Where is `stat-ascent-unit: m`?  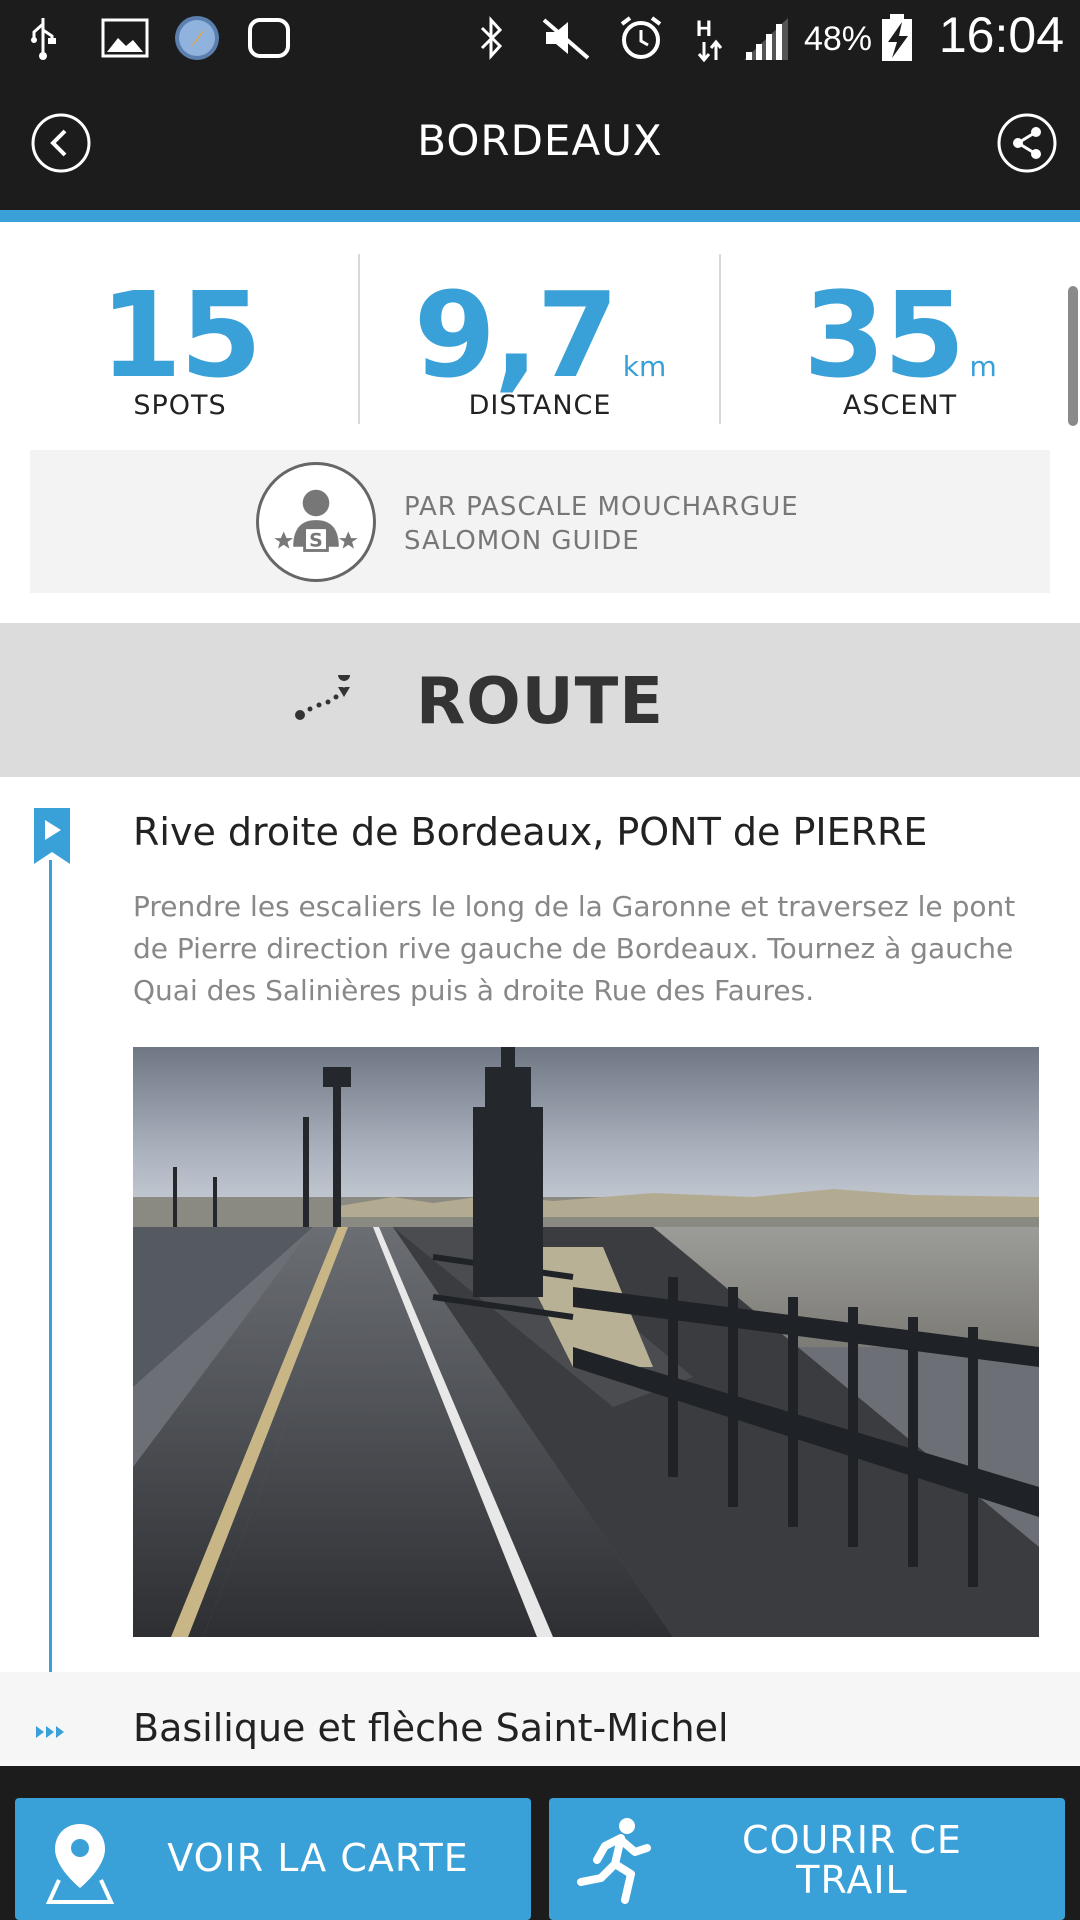
stat-ascent-unit: m is located at coordinates (983, 366).